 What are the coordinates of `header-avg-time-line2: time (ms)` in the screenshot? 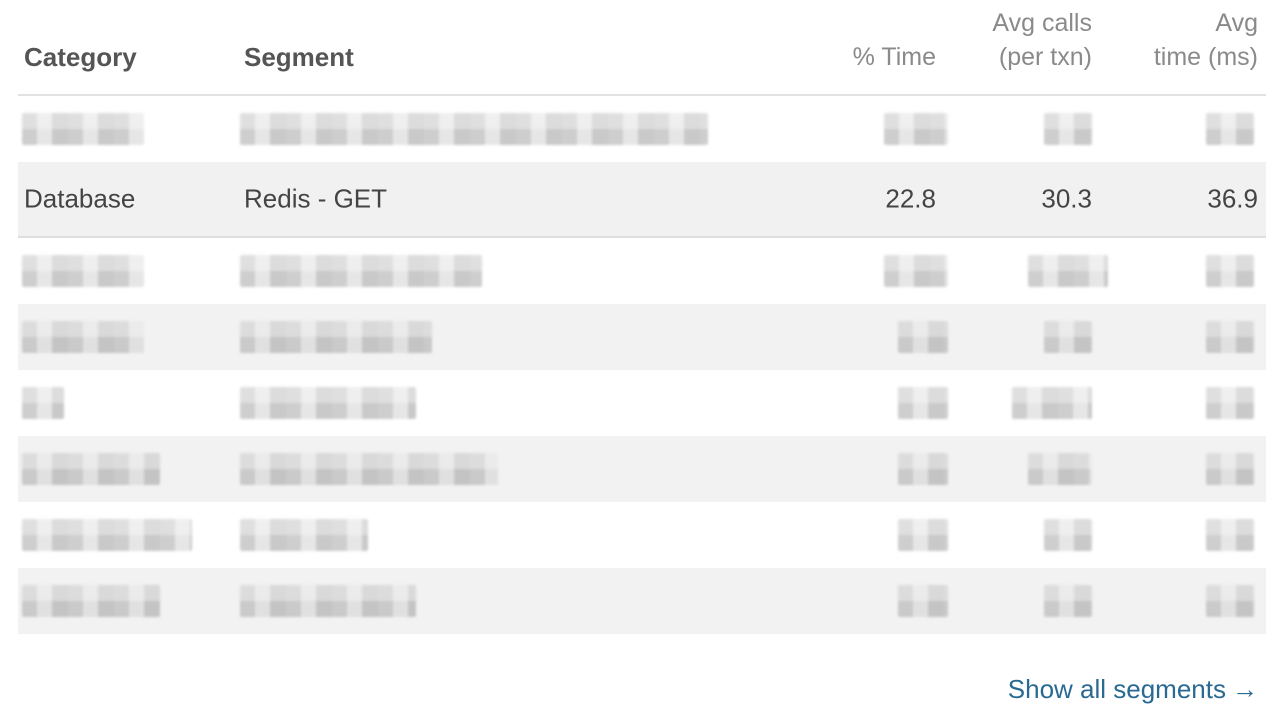 It's located at (1205, 57).